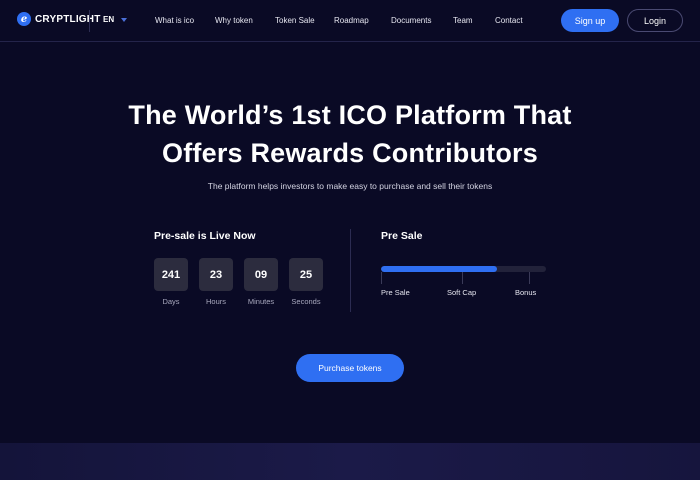 The width and height of the screenshot is (700, 480). I want to click on nav-item-roadmap: Roadmap, so click(351, 20).